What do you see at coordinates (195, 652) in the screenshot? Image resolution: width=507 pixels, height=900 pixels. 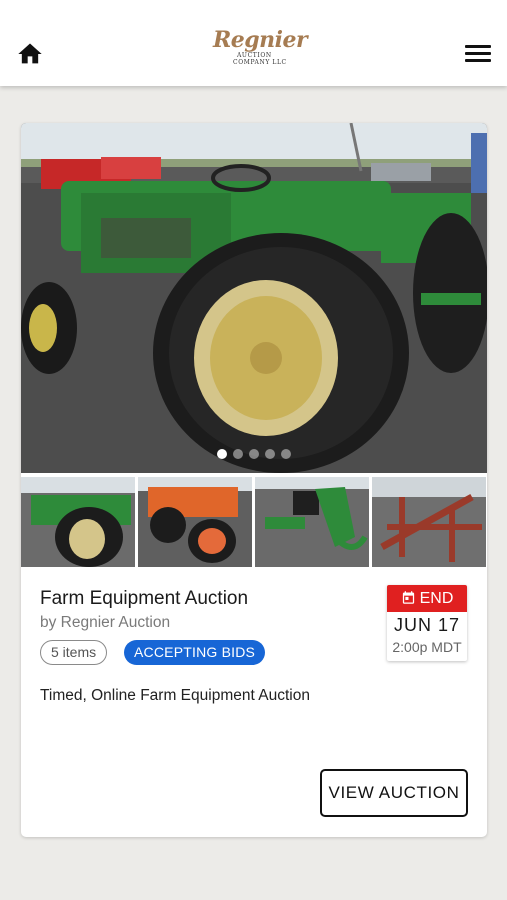 I see `status-badge: ACCEPTING BIDS` at bounding box center [195, 652].